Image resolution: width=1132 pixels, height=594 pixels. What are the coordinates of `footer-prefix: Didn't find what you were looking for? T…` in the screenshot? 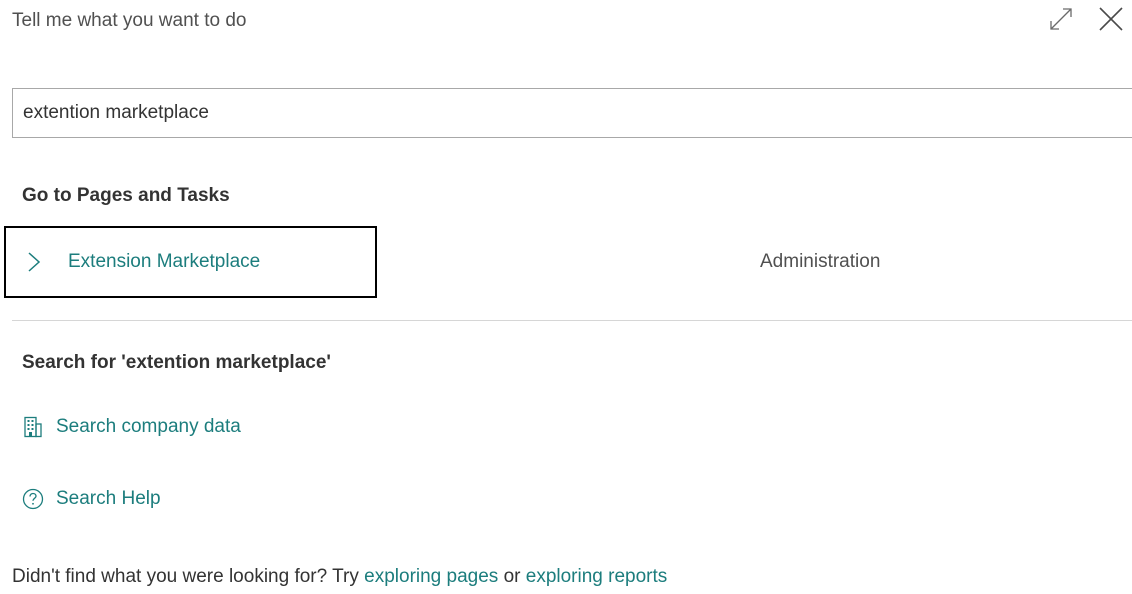 It's located at (188, 576).